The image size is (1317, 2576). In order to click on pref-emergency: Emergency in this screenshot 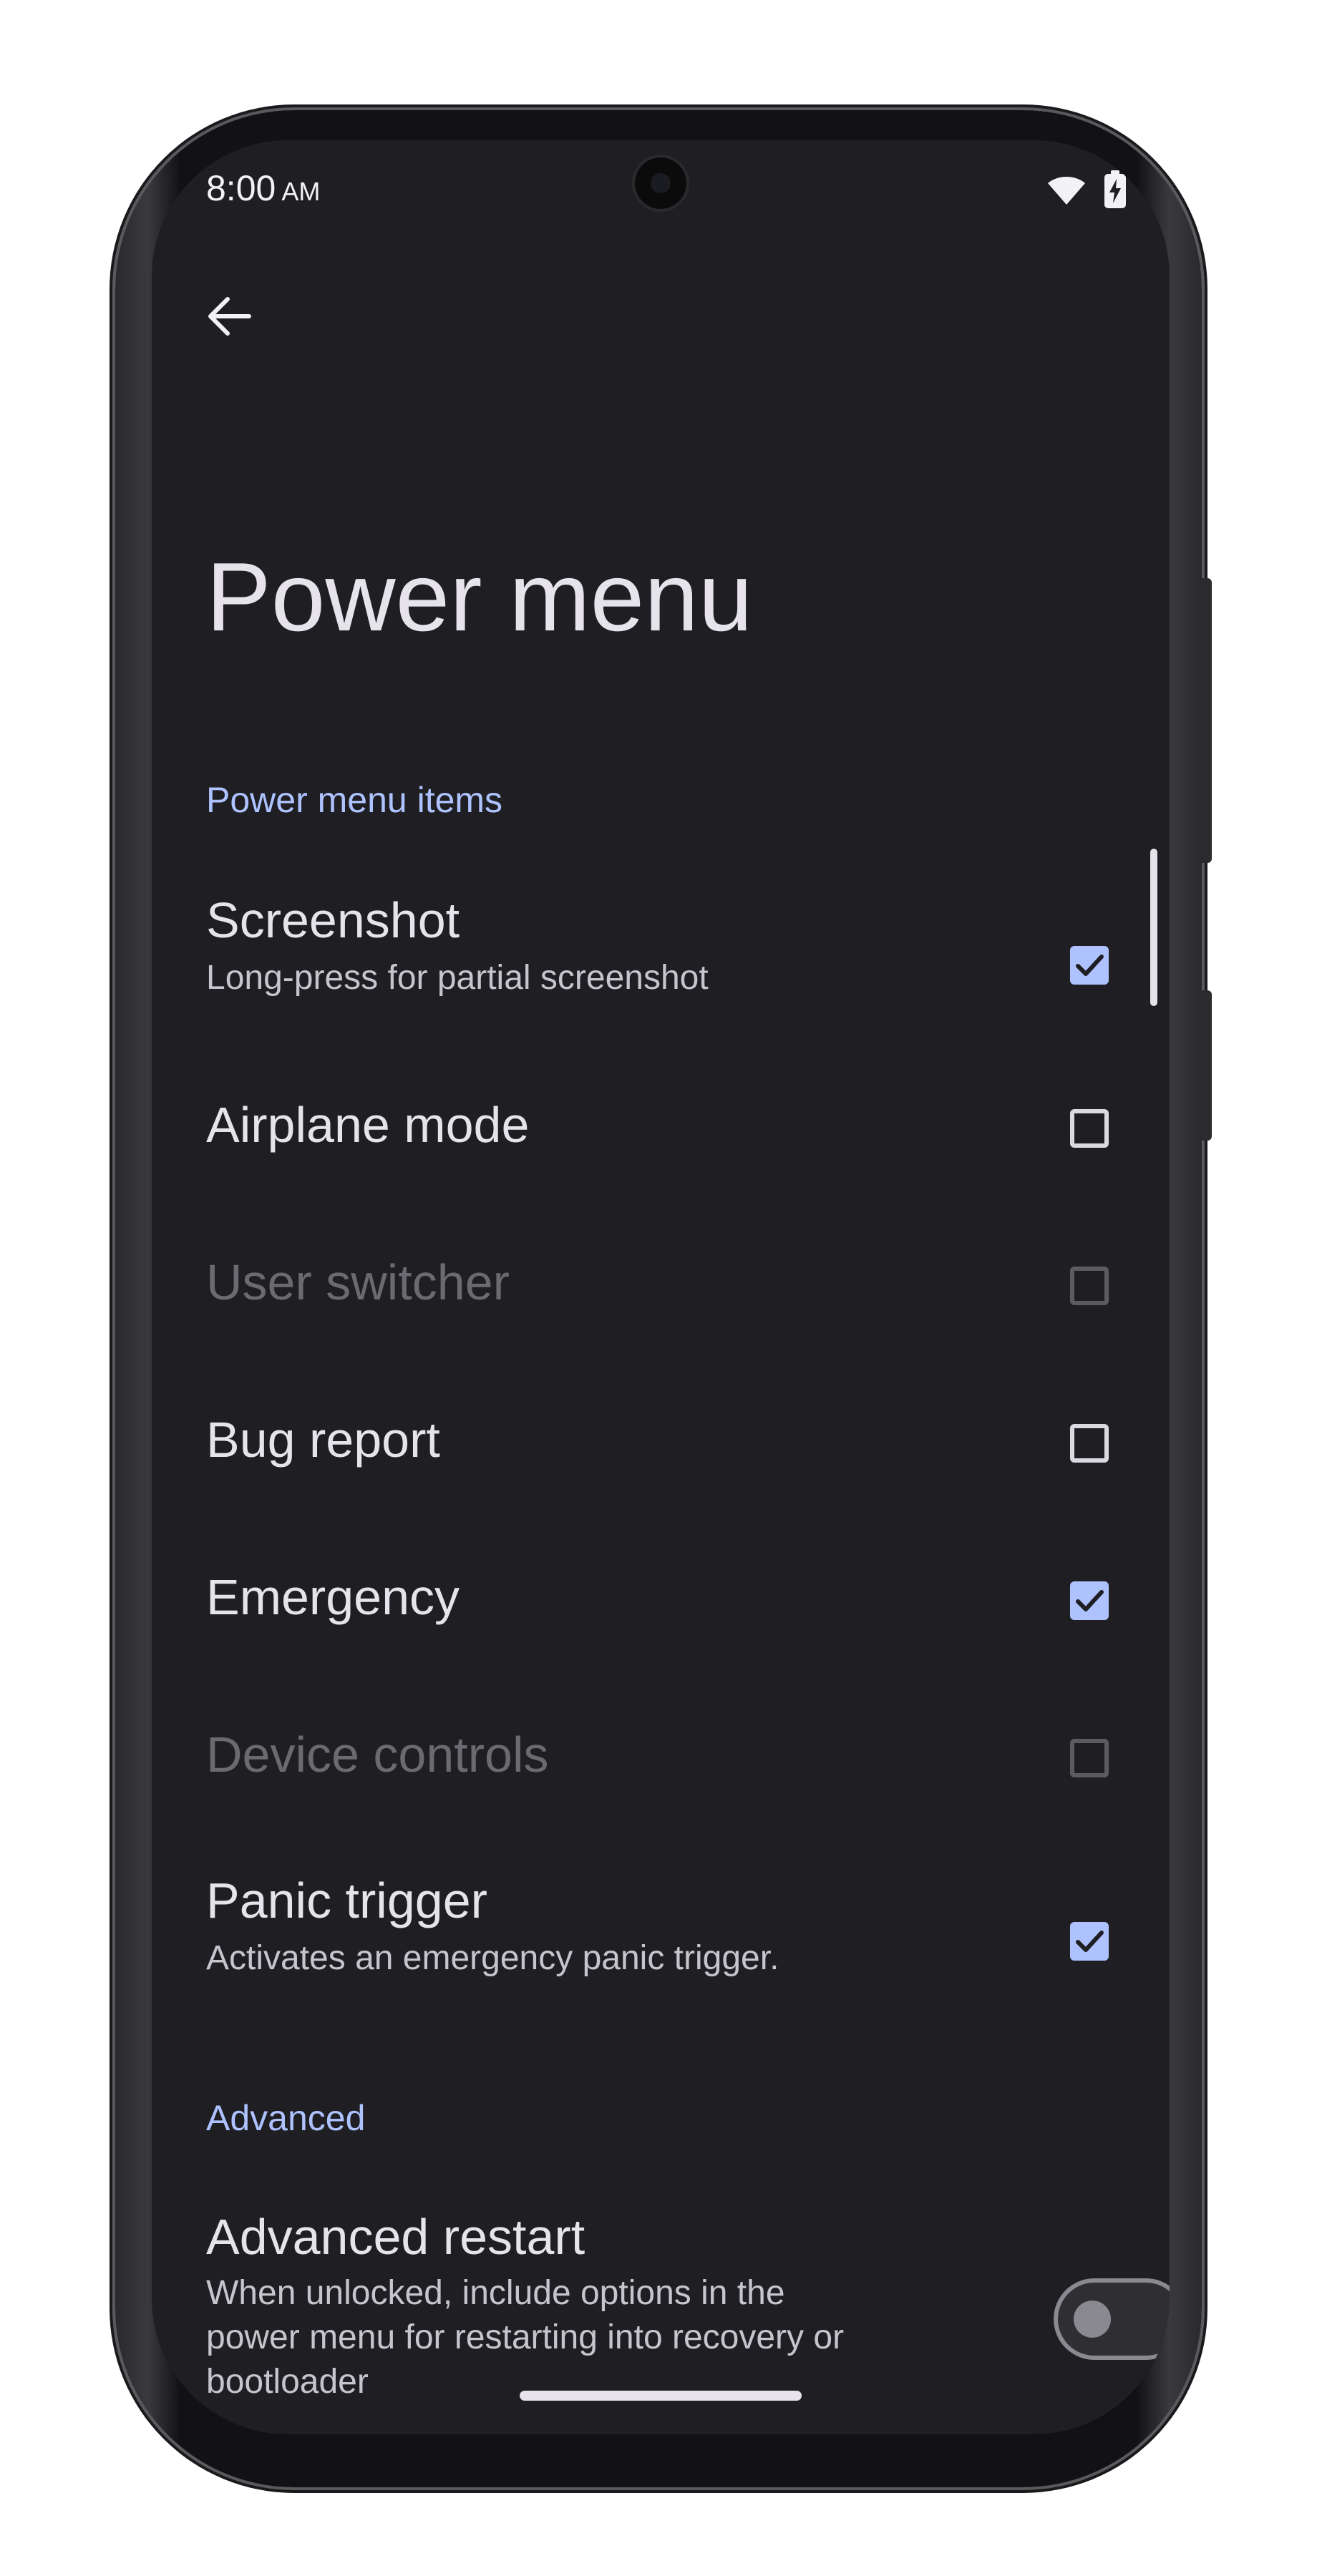, I will do `click(661, 1596)`.